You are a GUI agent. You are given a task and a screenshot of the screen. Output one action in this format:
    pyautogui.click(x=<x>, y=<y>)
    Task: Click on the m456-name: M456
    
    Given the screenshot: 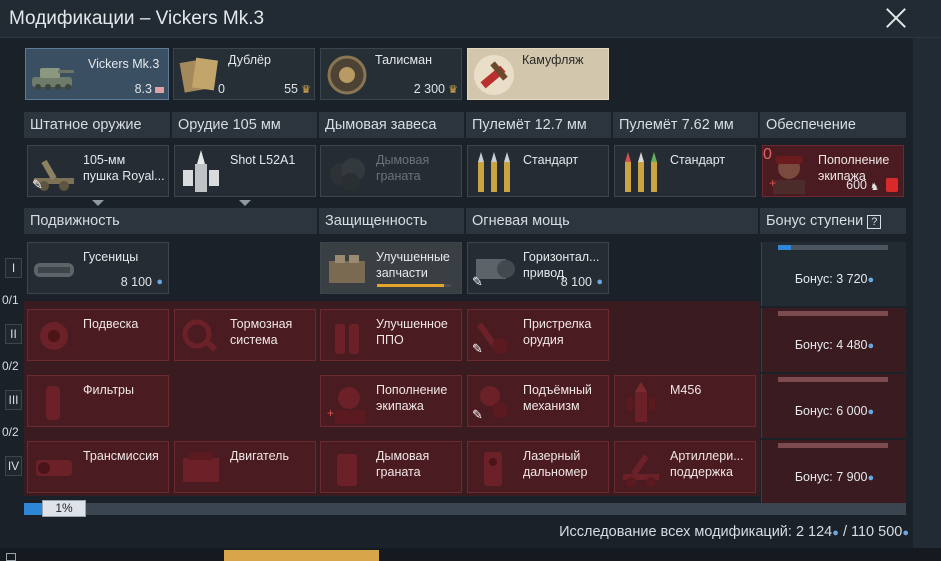 What is the action you would take?
    pyautogui.click(x=686, y=390)
    